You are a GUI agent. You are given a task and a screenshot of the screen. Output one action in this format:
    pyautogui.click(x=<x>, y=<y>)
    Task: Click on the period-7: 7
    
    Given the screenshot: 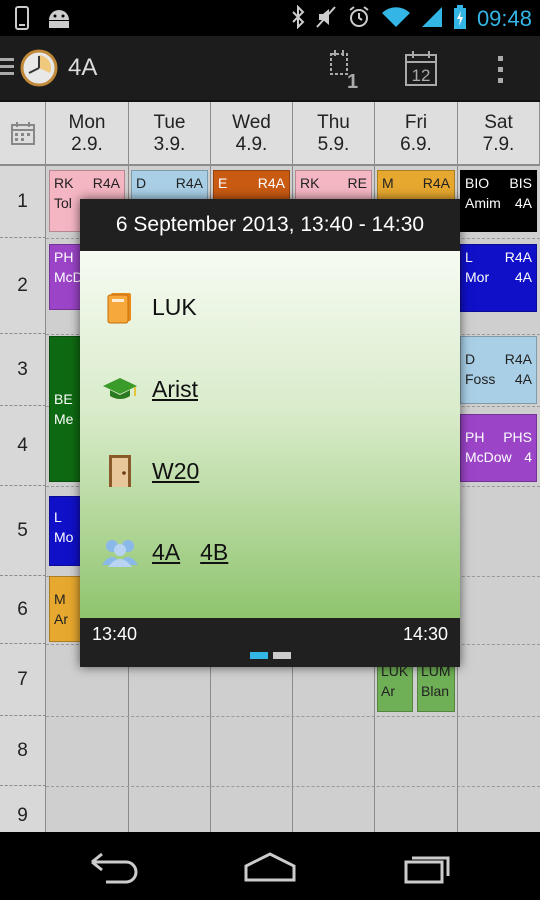 What is the action you would take?
    pyautogui.click(x=23, y=680)
    